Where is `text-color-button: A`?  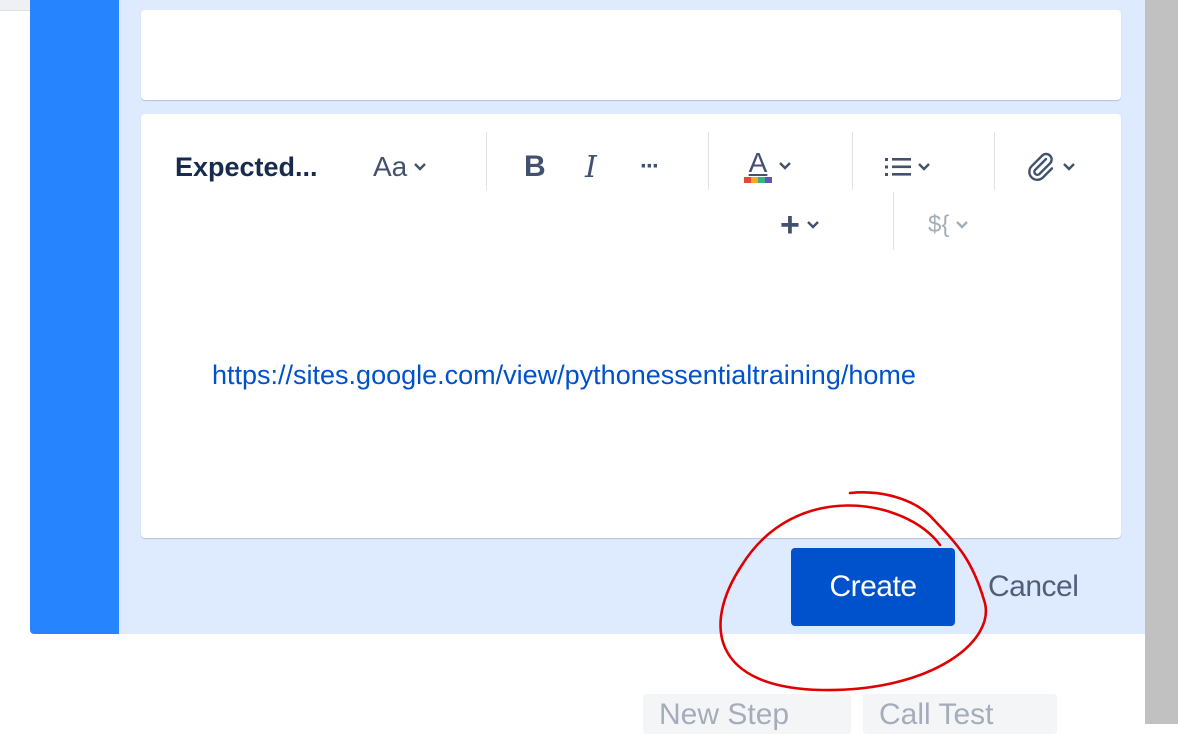
text-color-button: A is located at coordinates (768, 166).